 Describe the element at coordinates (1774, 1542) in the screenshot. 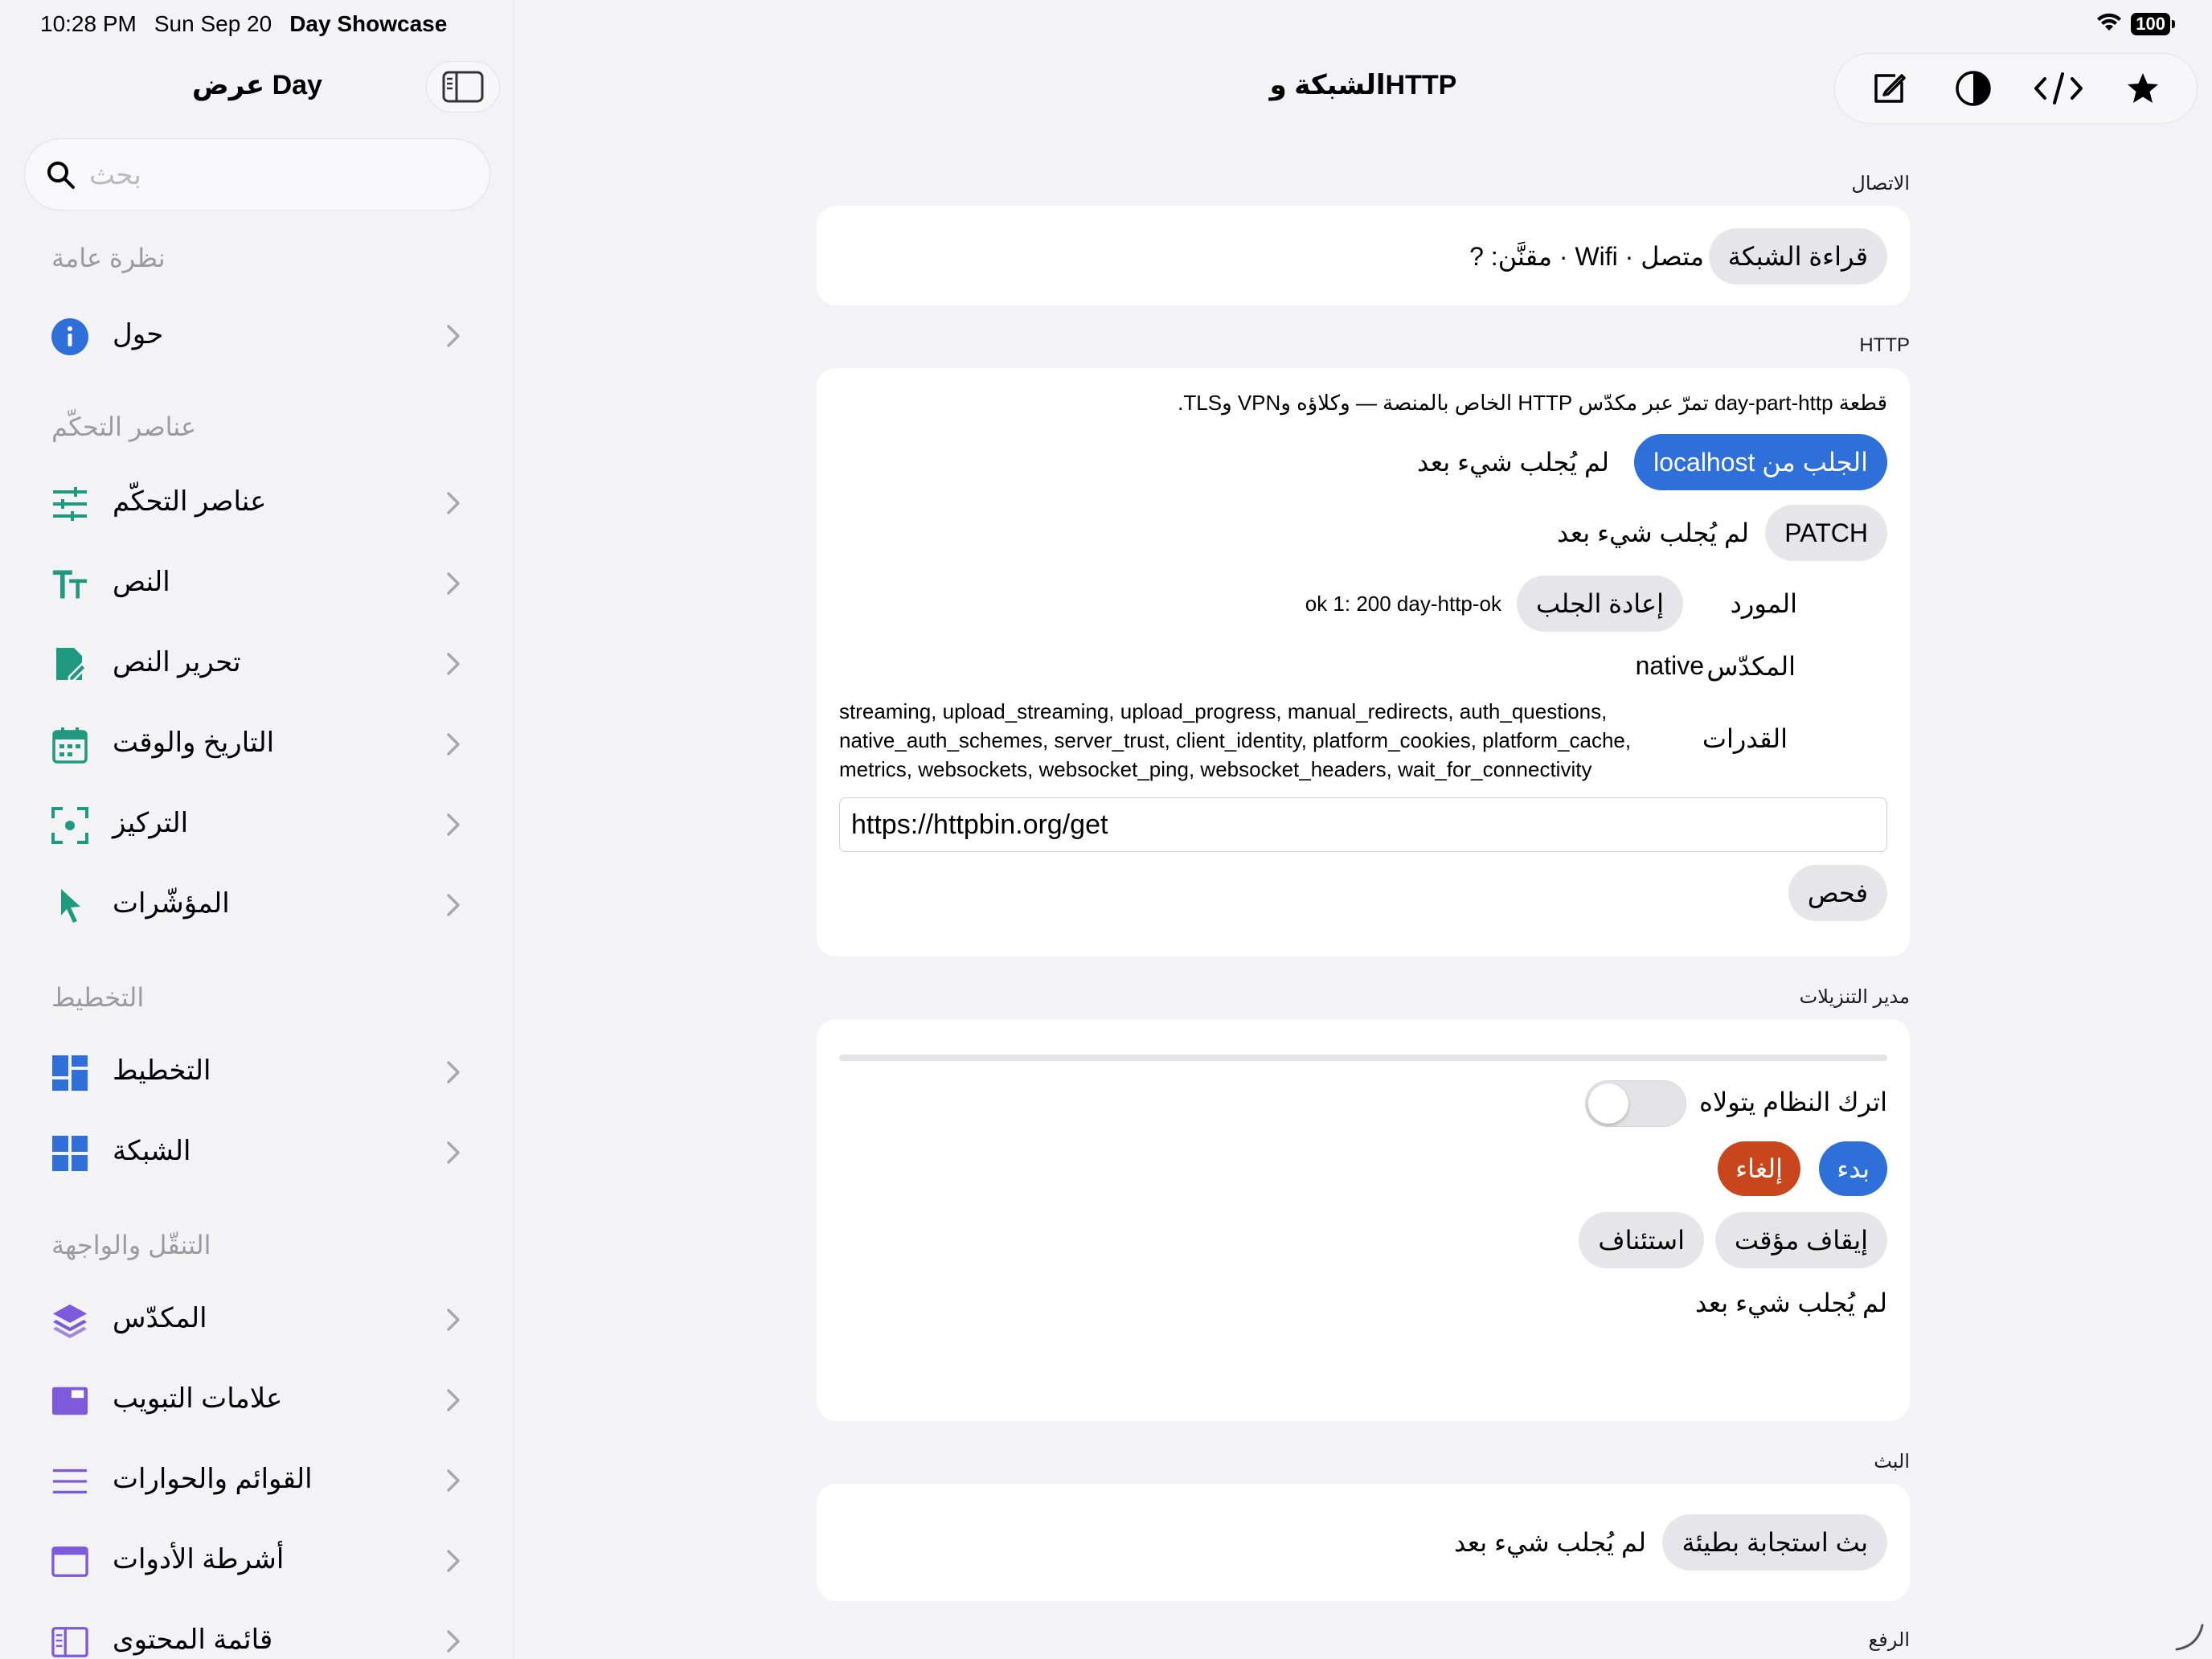

I see `stream-slow-response-button: بث استجابة بطيئة` at that location.